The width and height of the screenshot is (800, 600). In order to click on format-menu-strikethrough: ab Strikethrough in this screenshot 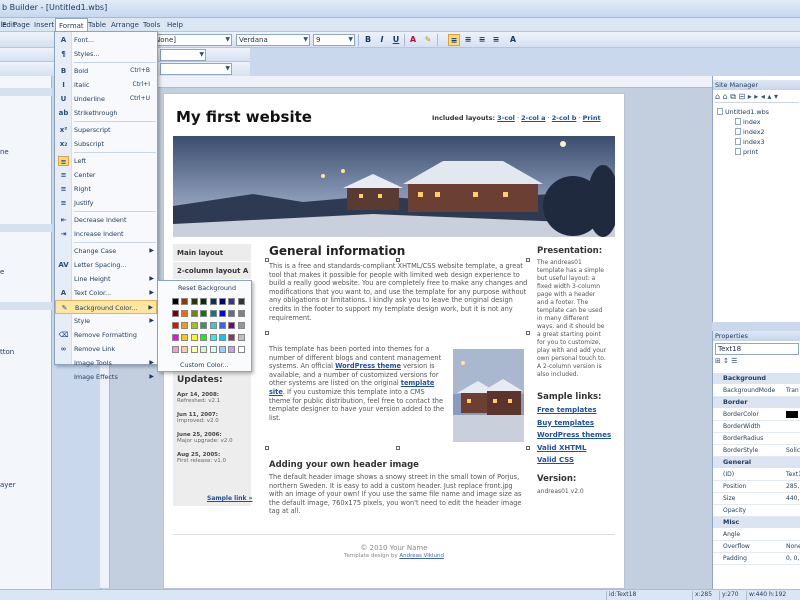, I will do `click(106, 113)`.